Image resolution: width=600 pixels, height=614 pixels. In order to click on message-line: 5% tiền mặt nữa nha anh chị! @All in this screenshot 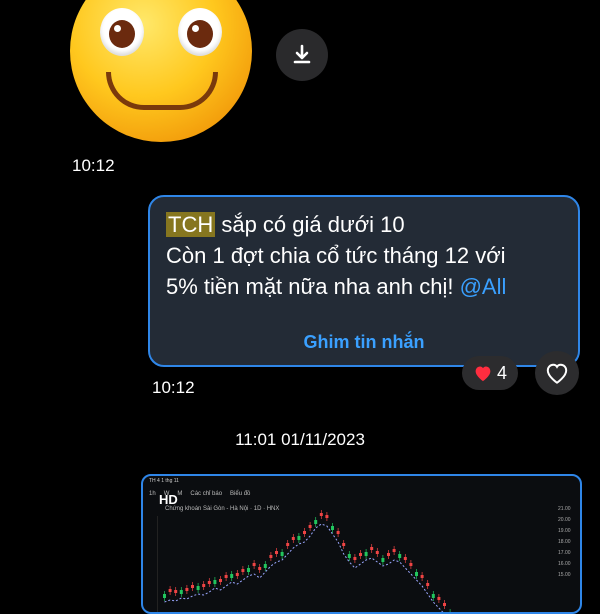, I will do `click(336, 286)`.